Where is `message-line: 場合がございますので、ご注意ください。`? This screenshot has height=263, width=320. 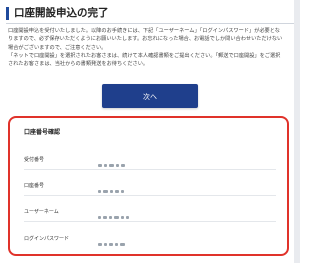 message-line: 場合がございますので、ご注意ください。 is located at coordinates (57, 47).